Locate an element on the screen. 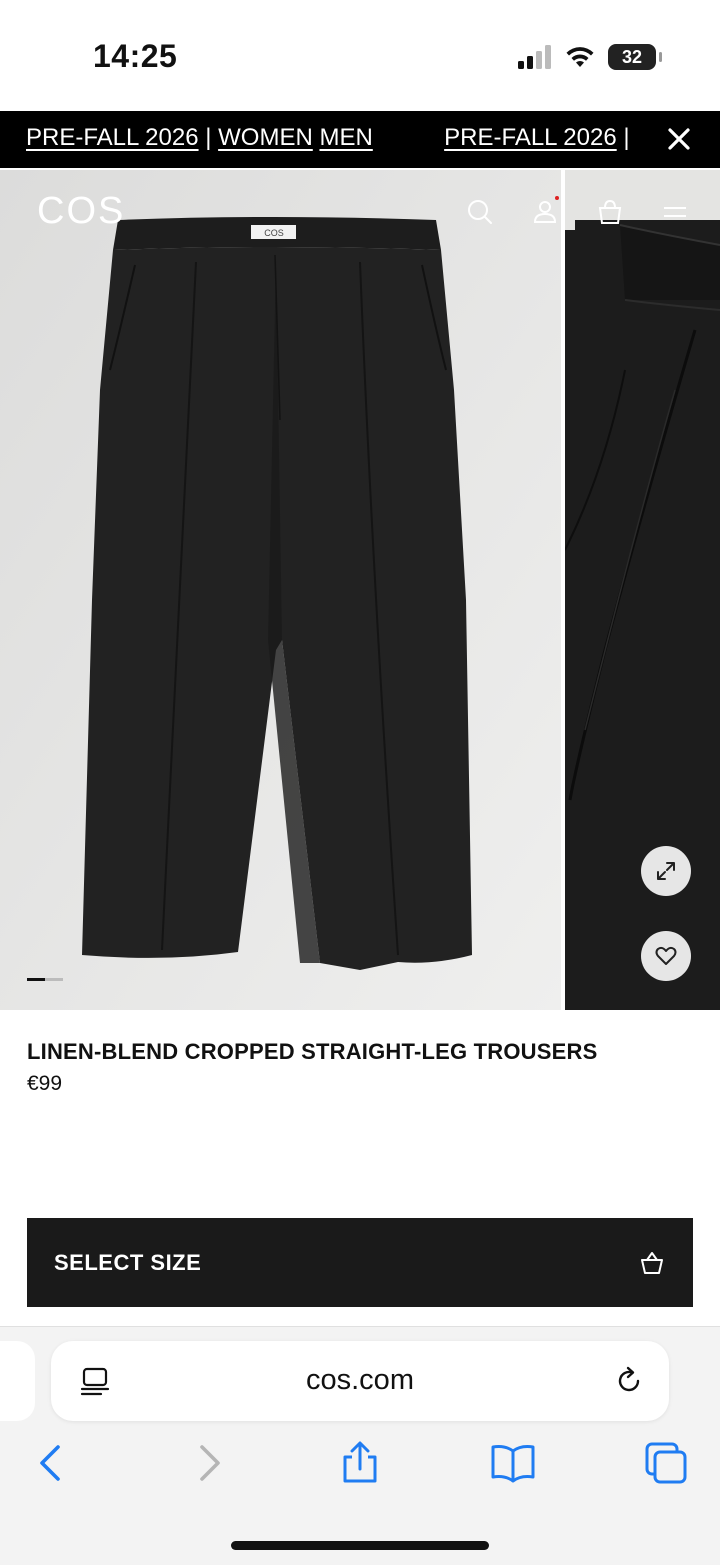  wishlist-button is located at coordinates (666, 956).